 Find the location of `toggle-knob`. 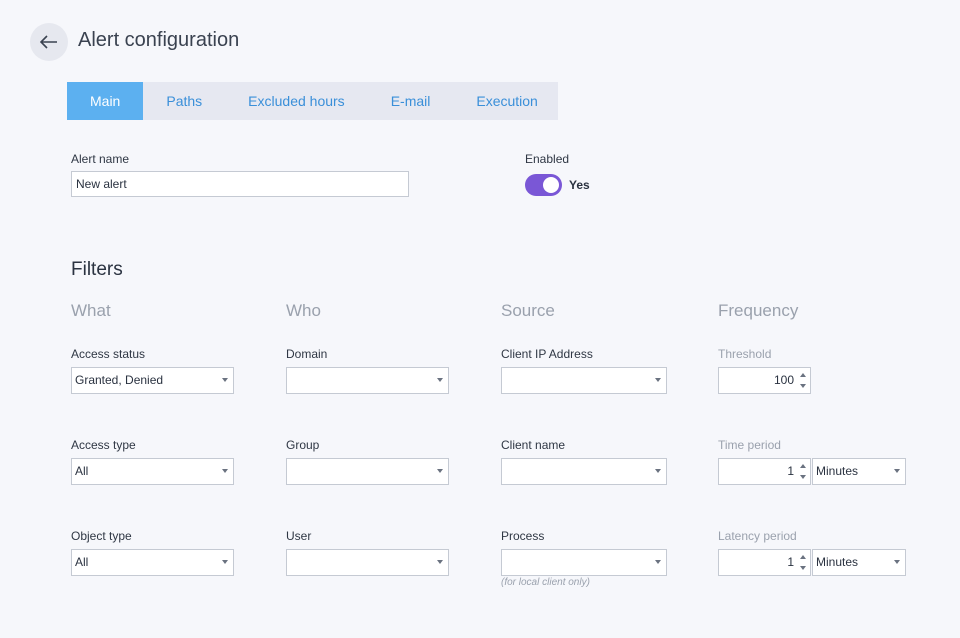

toggle-knob is located at coordinates (551, 185).